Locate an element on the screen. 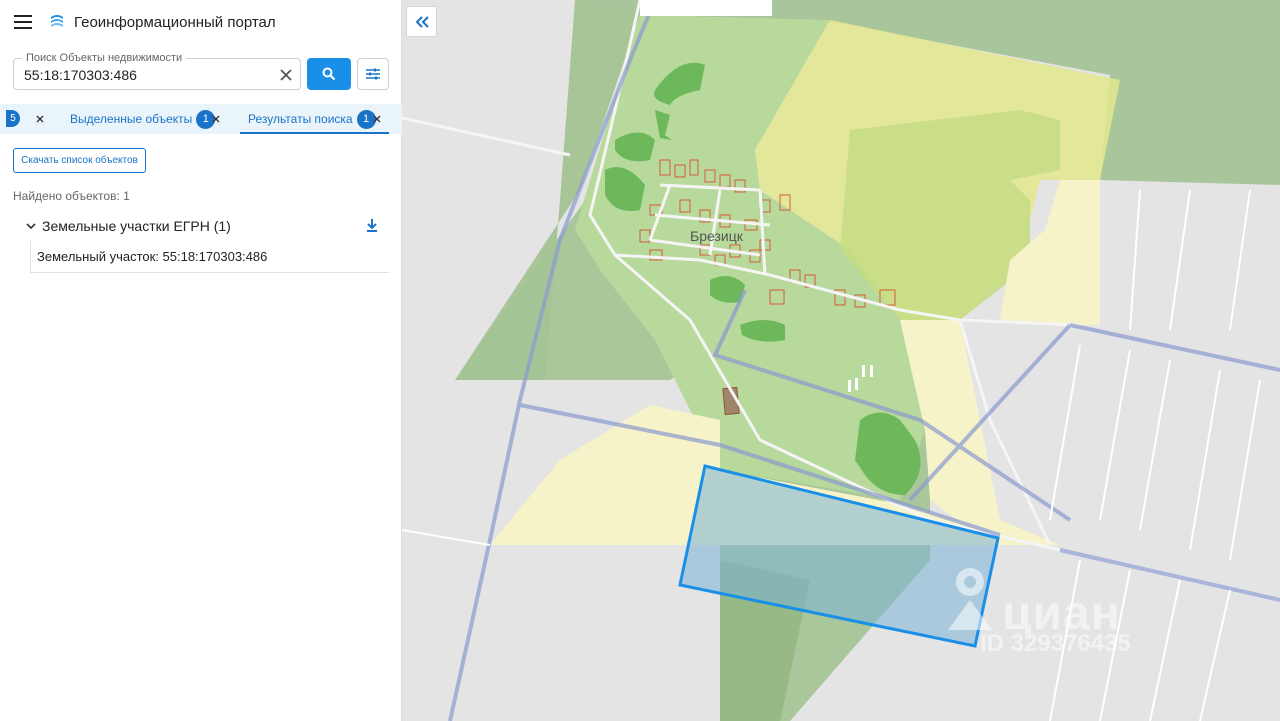 The width and height of the screenshot is (1280, 721). sliders-icon is located at coordinates (373, 74).